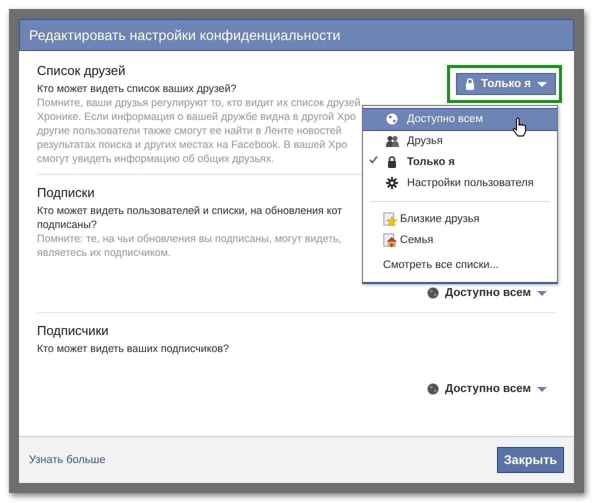 Image resolution: width=592 pixels, height=503 pixels. I want to click on house-list-icon, so click(390, 240).